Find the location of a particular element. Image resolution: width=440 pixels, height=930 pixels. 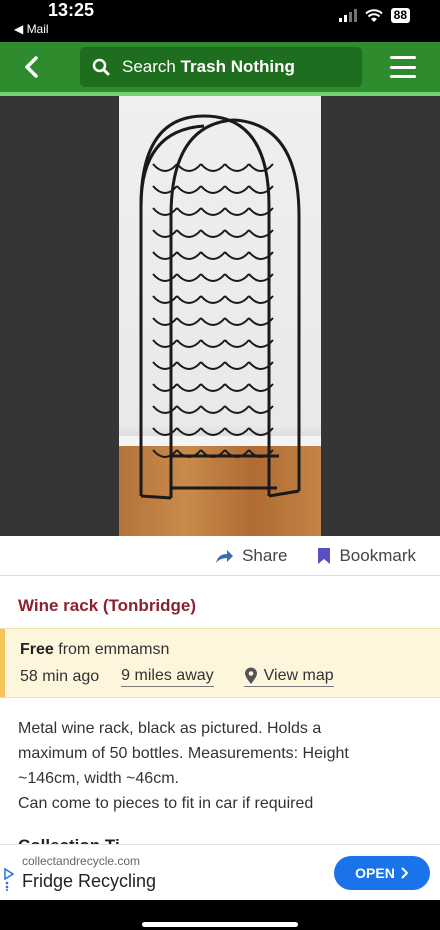

share-button: Share is located at coordinates (250, 556).